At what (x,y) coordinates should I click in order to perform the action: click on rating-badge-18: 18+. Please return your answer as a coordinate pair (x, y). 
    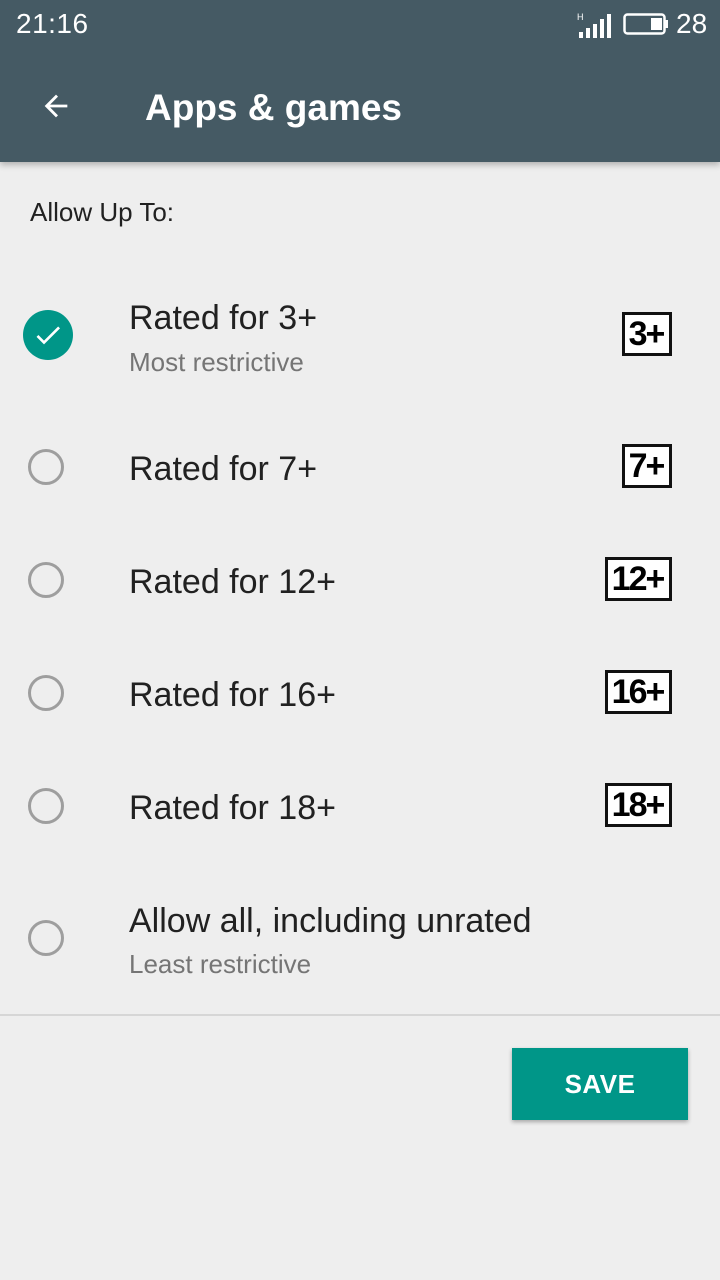
    Looking at the image, I should click on (638, 805).